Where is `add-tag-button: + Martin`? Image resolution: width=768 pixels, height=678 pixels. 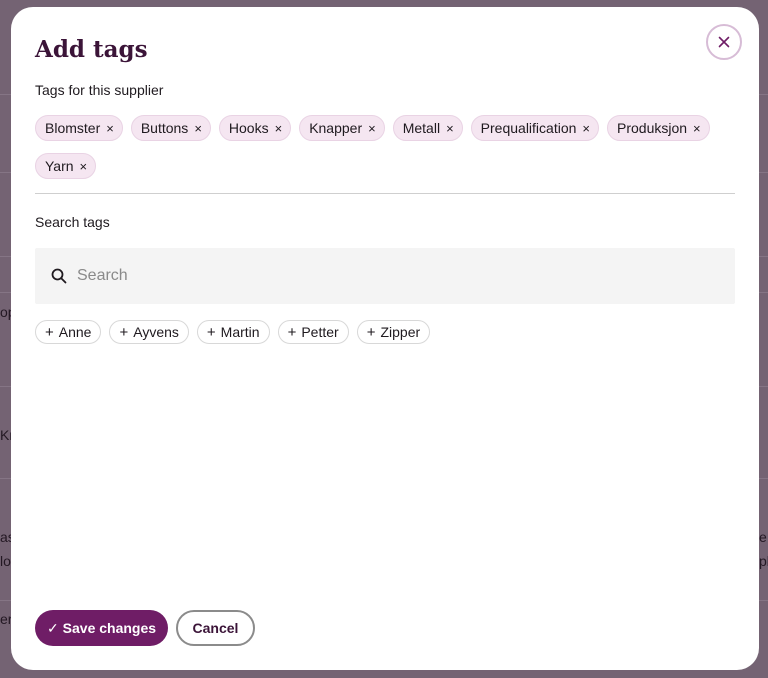 add-tag-button: + Martin is located at coordinates (233, 332).